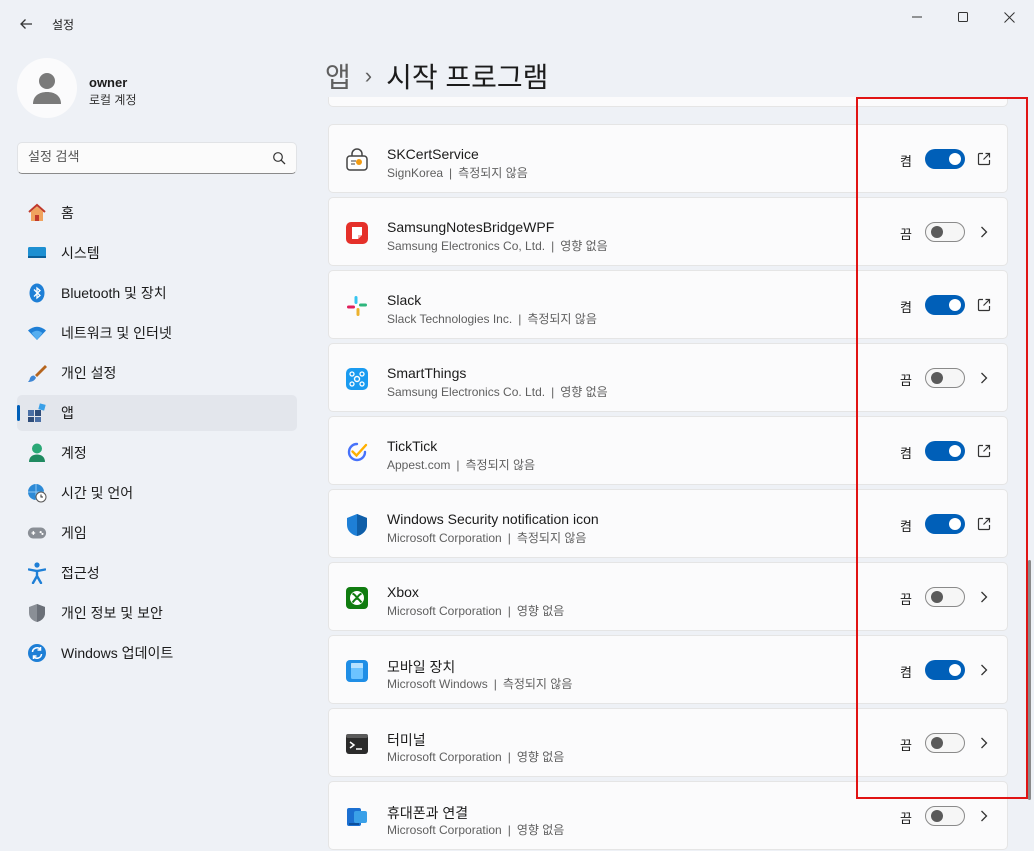  I want to click on accessibility-icon, so click(37, 573).